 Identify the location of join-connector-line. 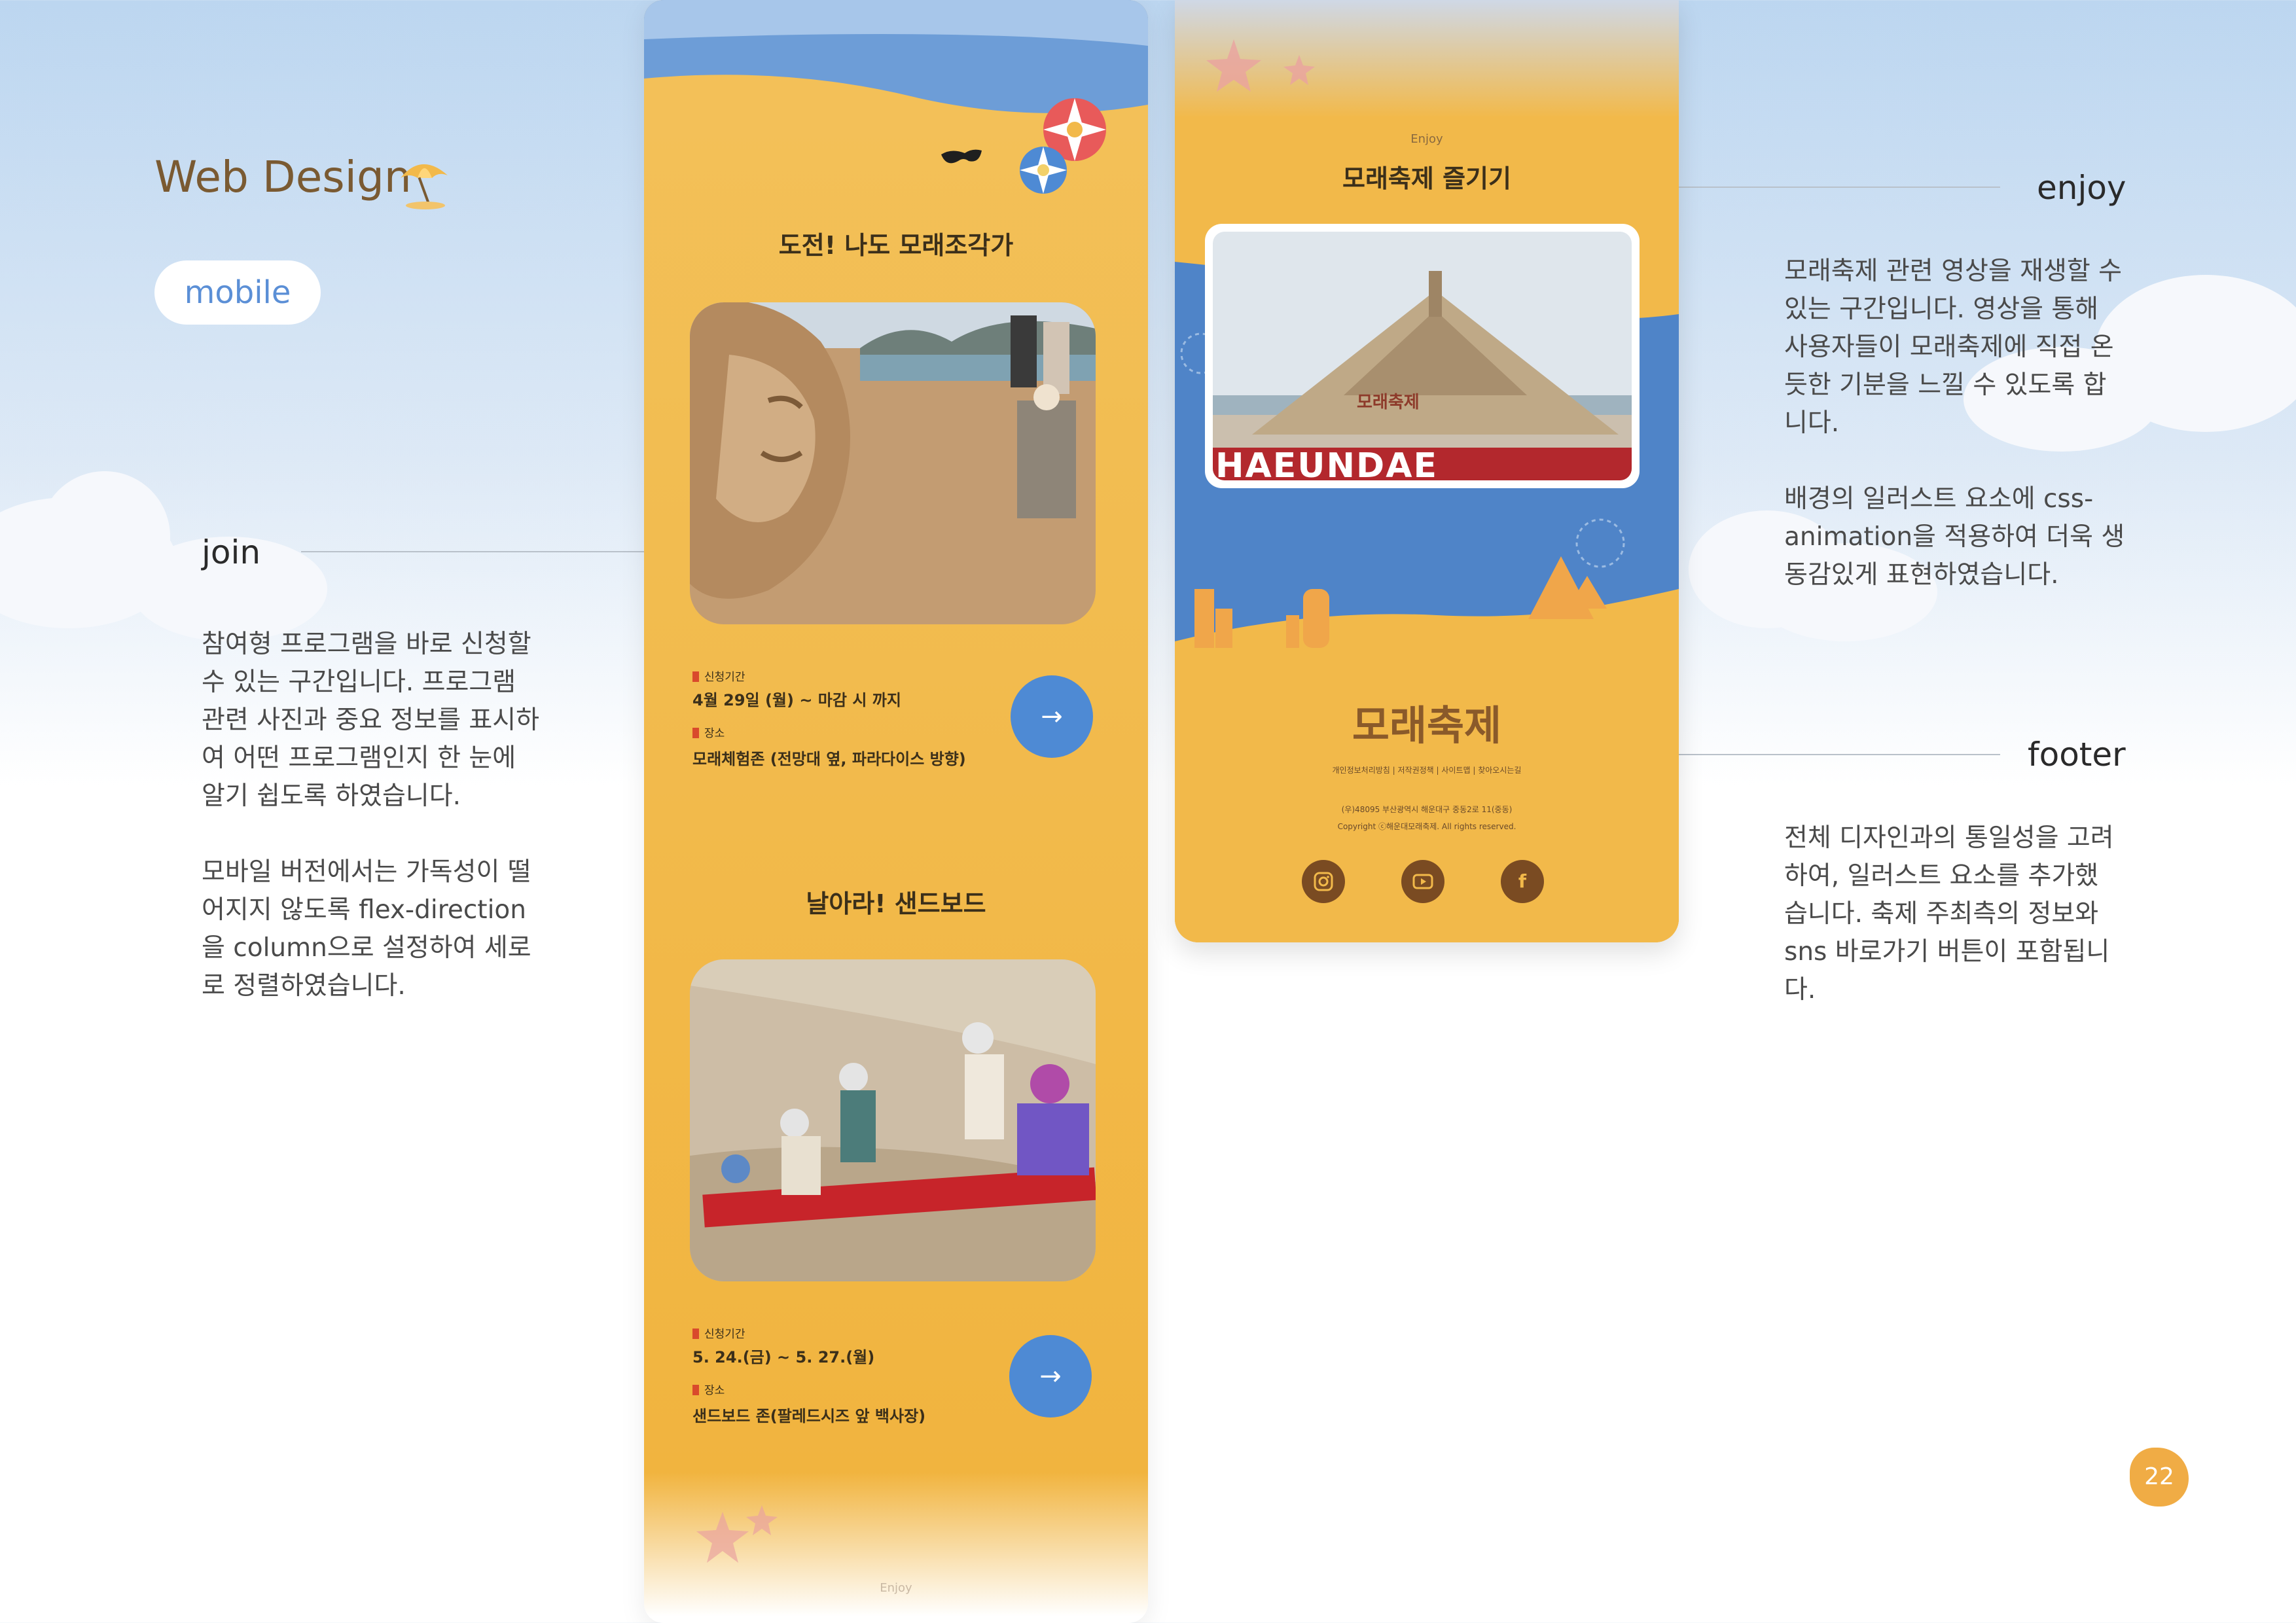
(481, 551).